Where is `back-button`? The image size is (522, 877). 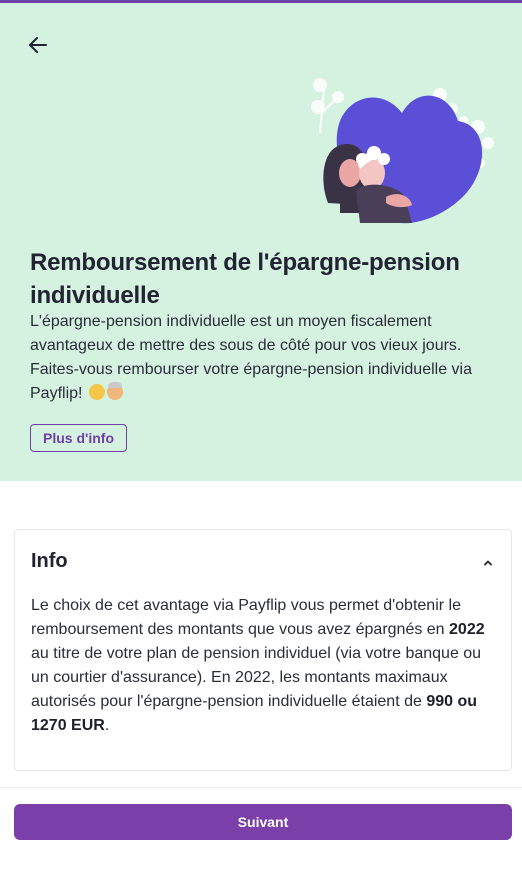
back-button is located at coordinates (38, 45).